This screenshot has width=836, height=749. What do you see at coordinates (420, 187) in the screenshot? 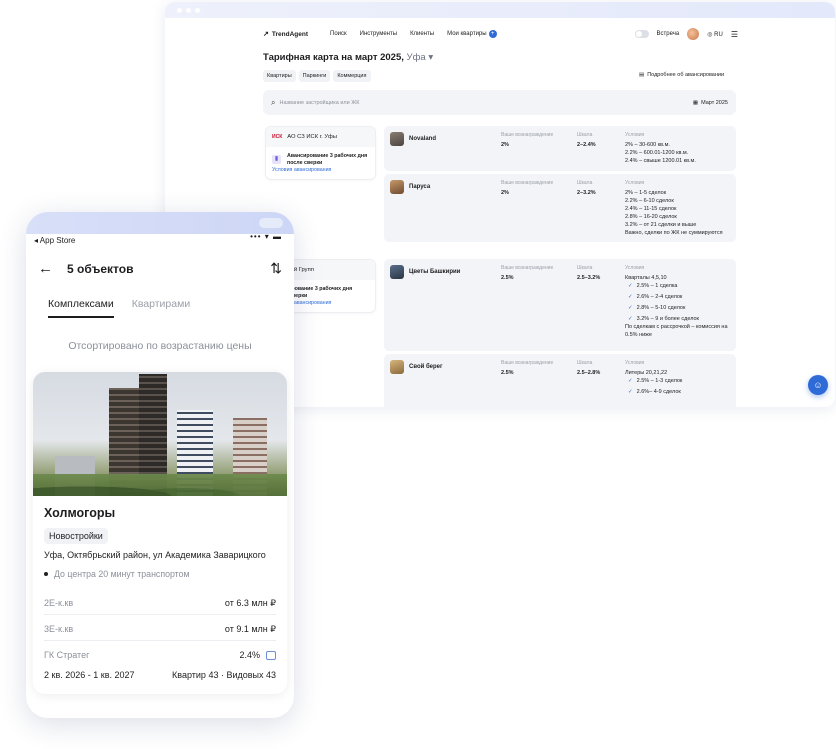
I see `complex-title: Паруса` at bounding box center [420, 187].